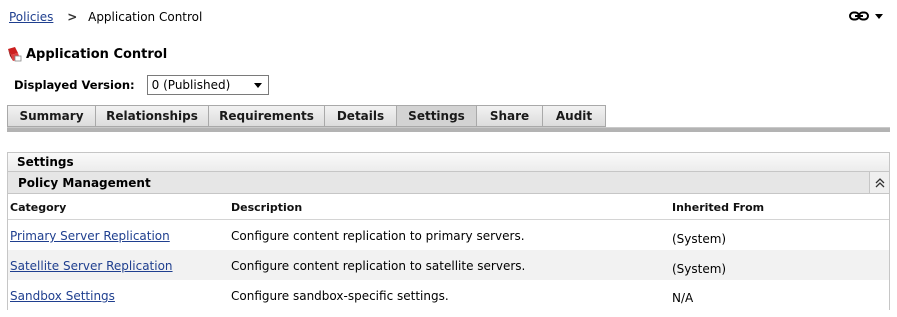 The height and width of the screenshot is (317, 897). I want to click on page-title: Application Control, so click(97, 54).